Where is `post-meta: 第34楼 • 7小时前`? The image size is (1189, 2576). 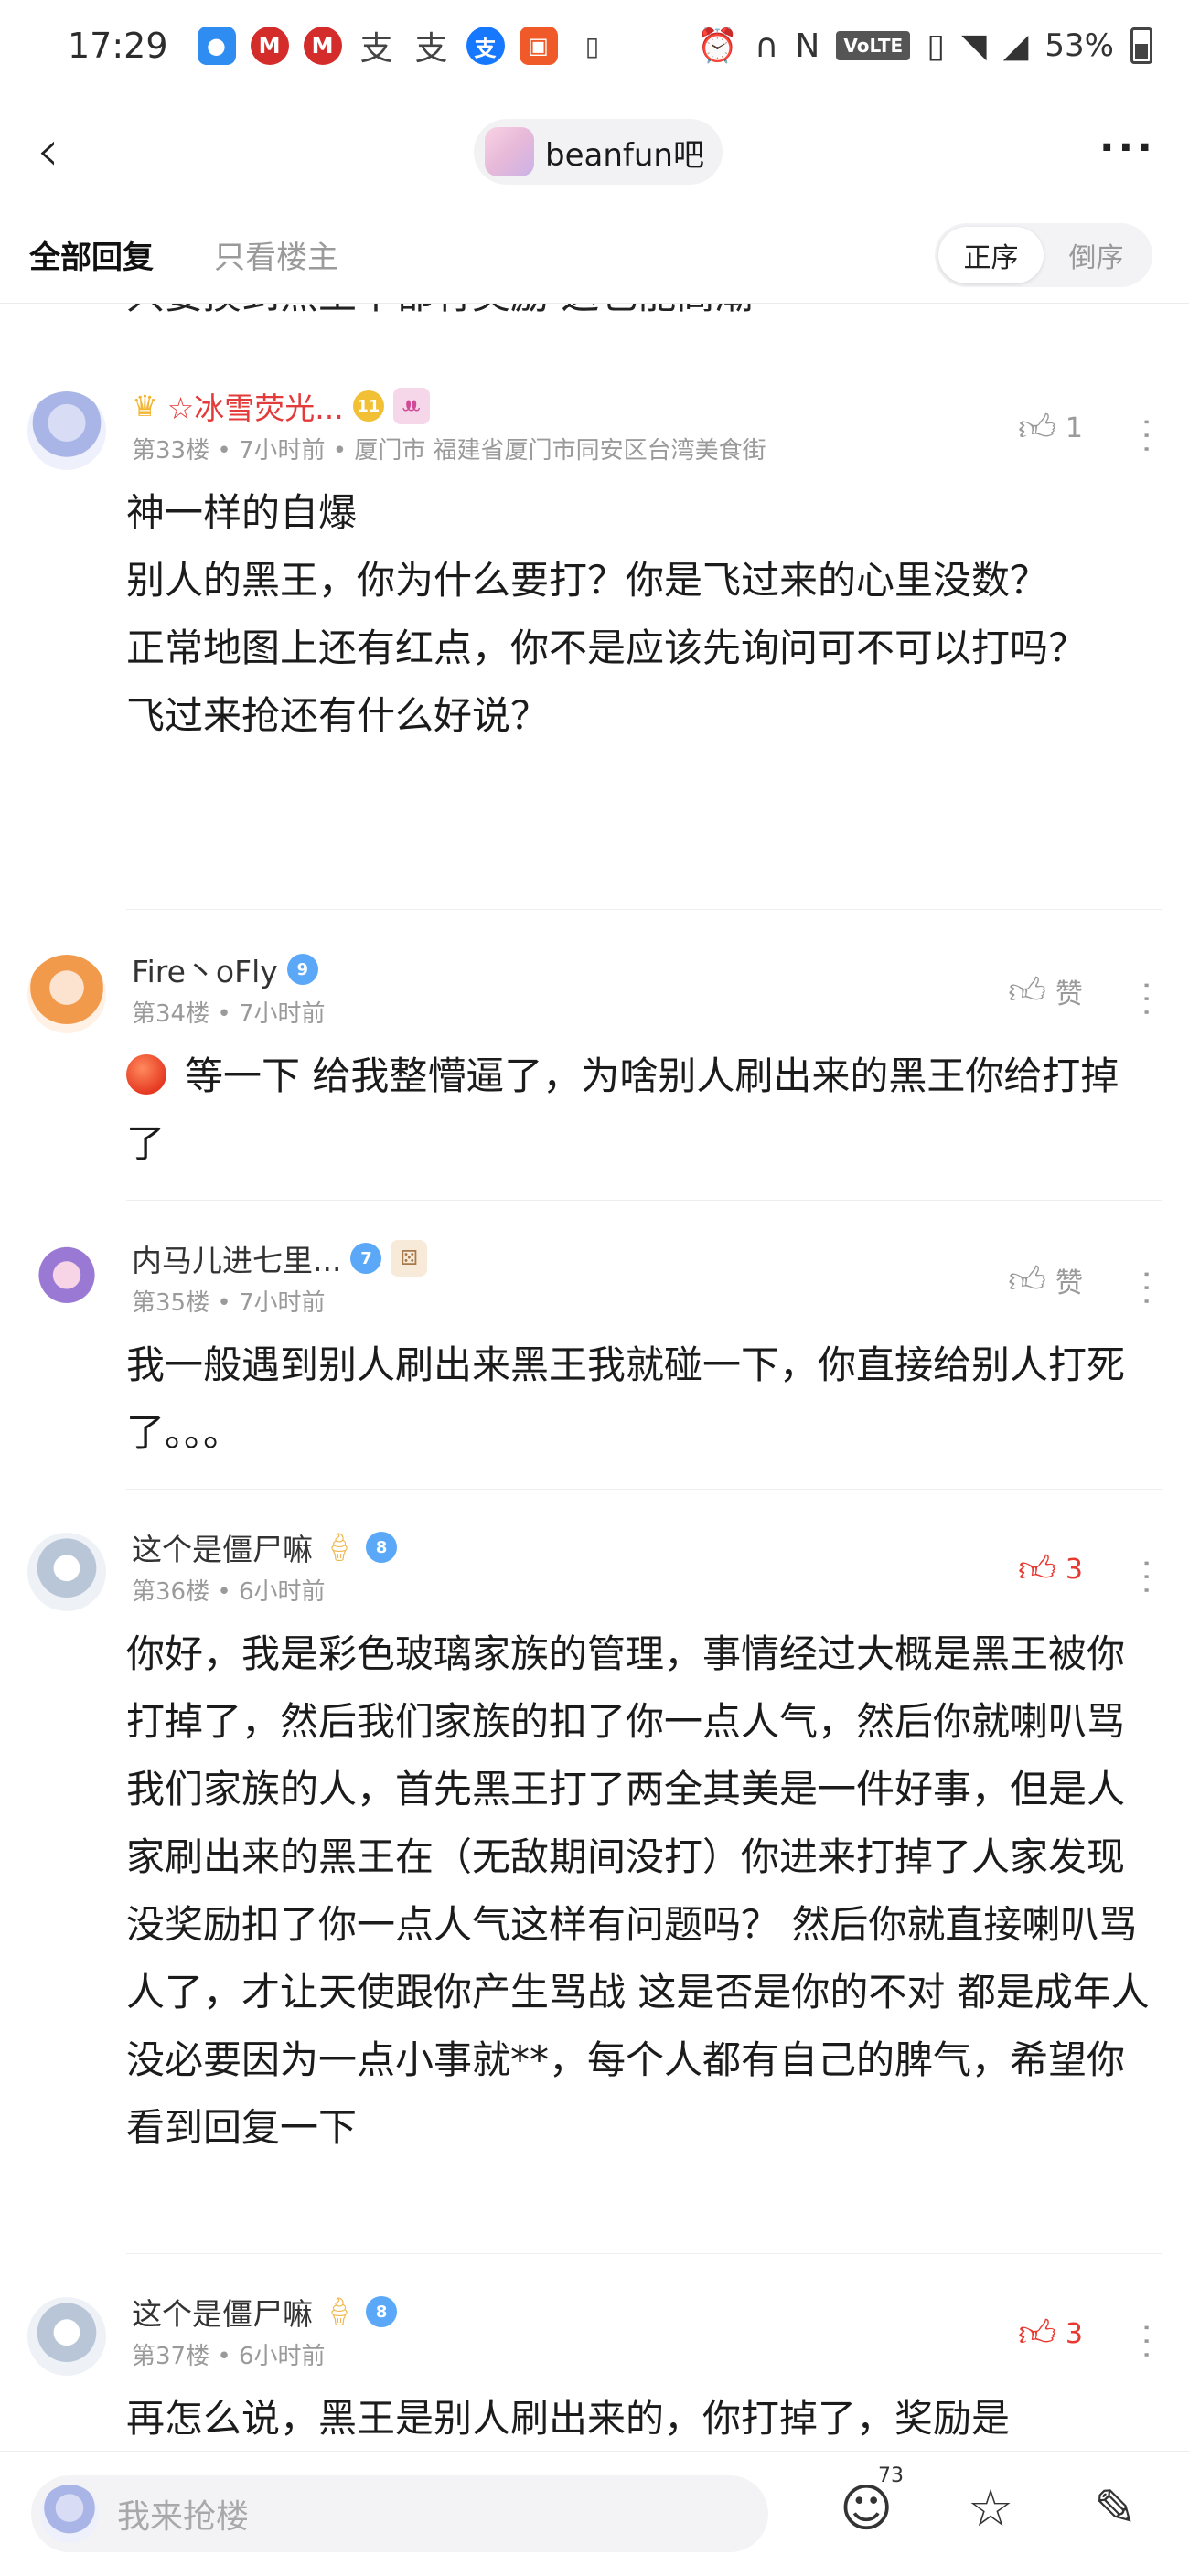 post-meta: 第34楼 • 7小时前 is located at coordinates (229, 1014).